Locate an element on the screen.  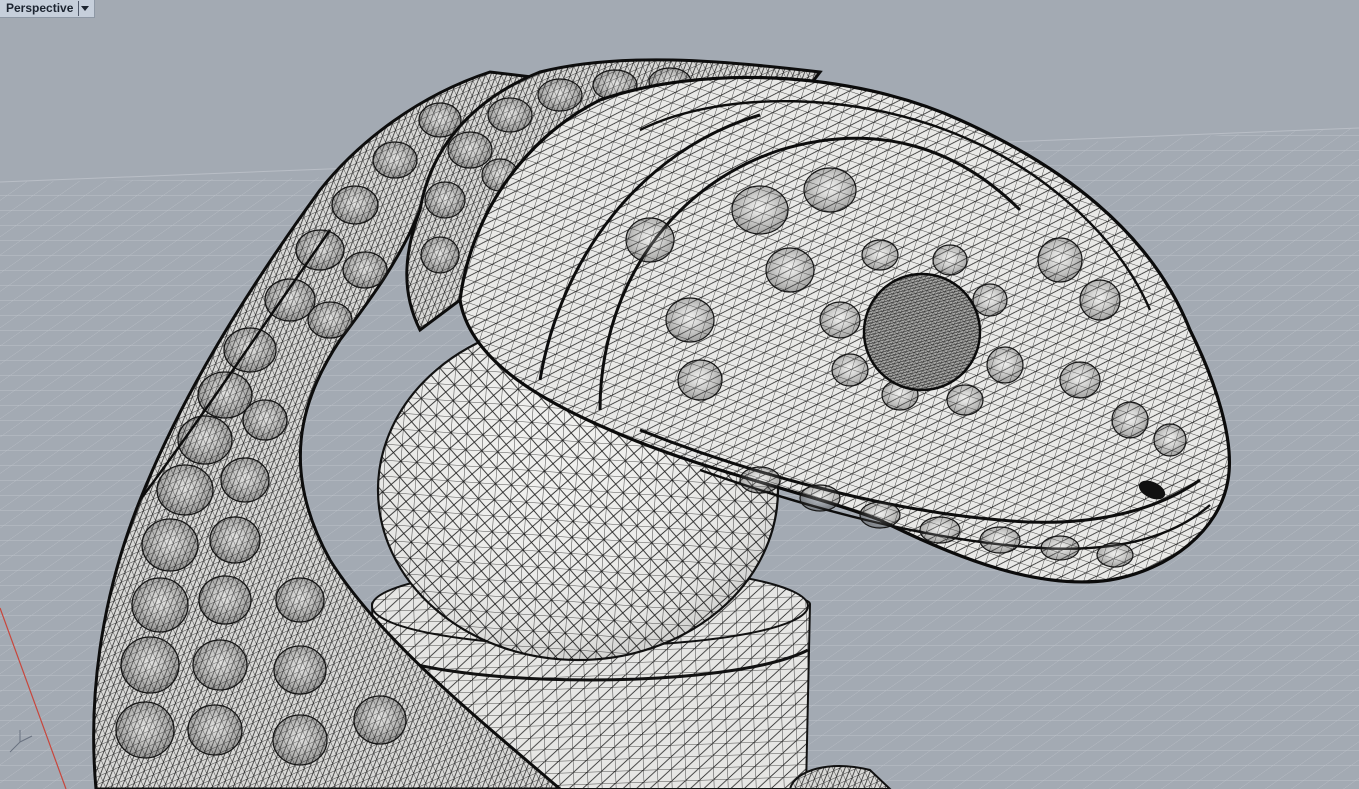
triangle-down-icon is located at coordinates (85, 8).